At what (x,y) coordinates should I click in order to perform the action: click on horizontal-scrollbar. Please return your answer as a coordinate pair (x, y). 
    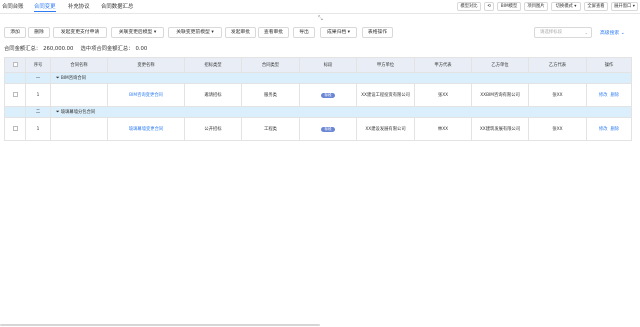
    Looking at the image, I should click on (160, 325).